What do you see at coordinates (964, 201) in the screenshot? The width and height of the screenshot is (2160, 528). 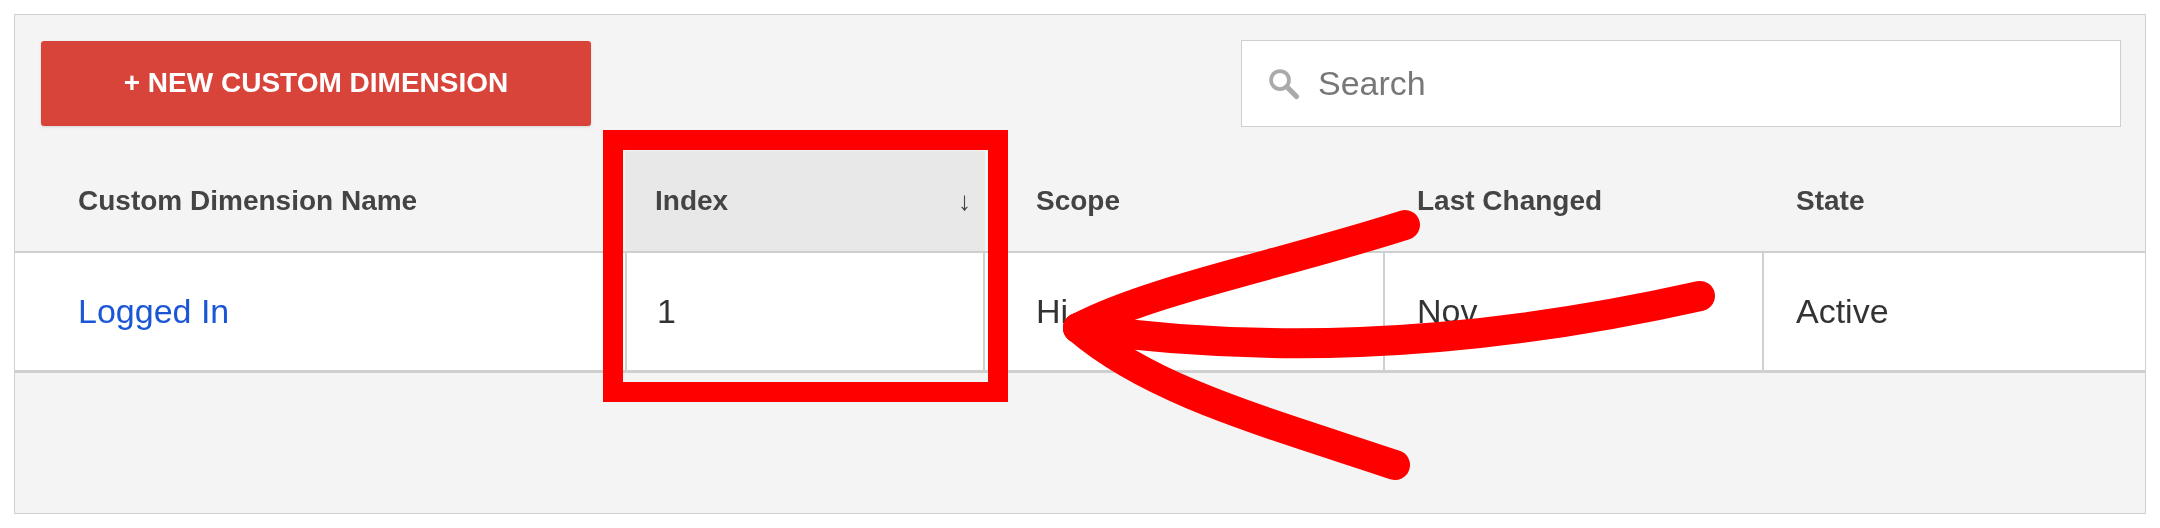 I see `sort-arrow-icon: ↓` at bounding box center [964, 201].